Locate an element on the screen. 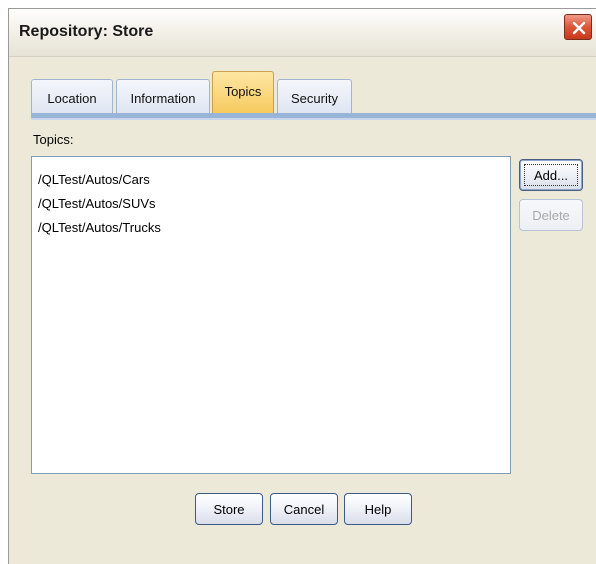  store-button-label: Store is located at coordinates (229, 509).